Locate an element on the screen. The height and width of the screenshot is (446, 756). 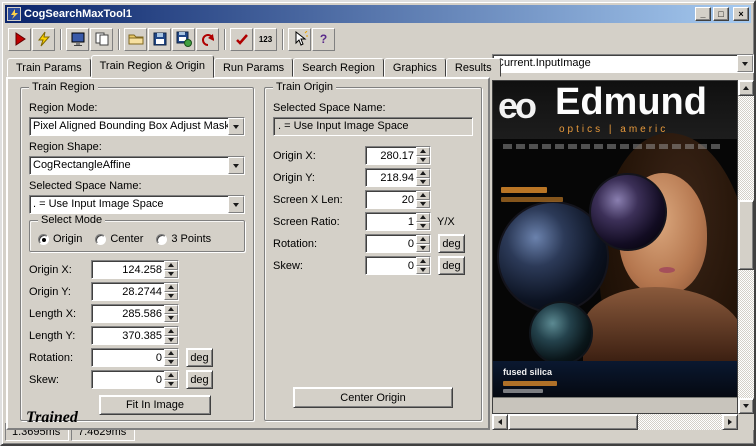
close-icon: × is located at coordinates (741, 14).